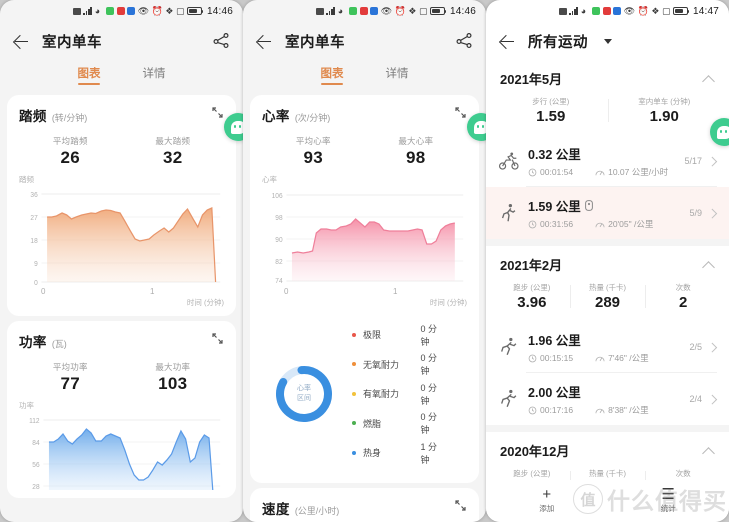 The height and width of the screenshot is (522, 729). I want to click on running-icon, so click(509, 399).